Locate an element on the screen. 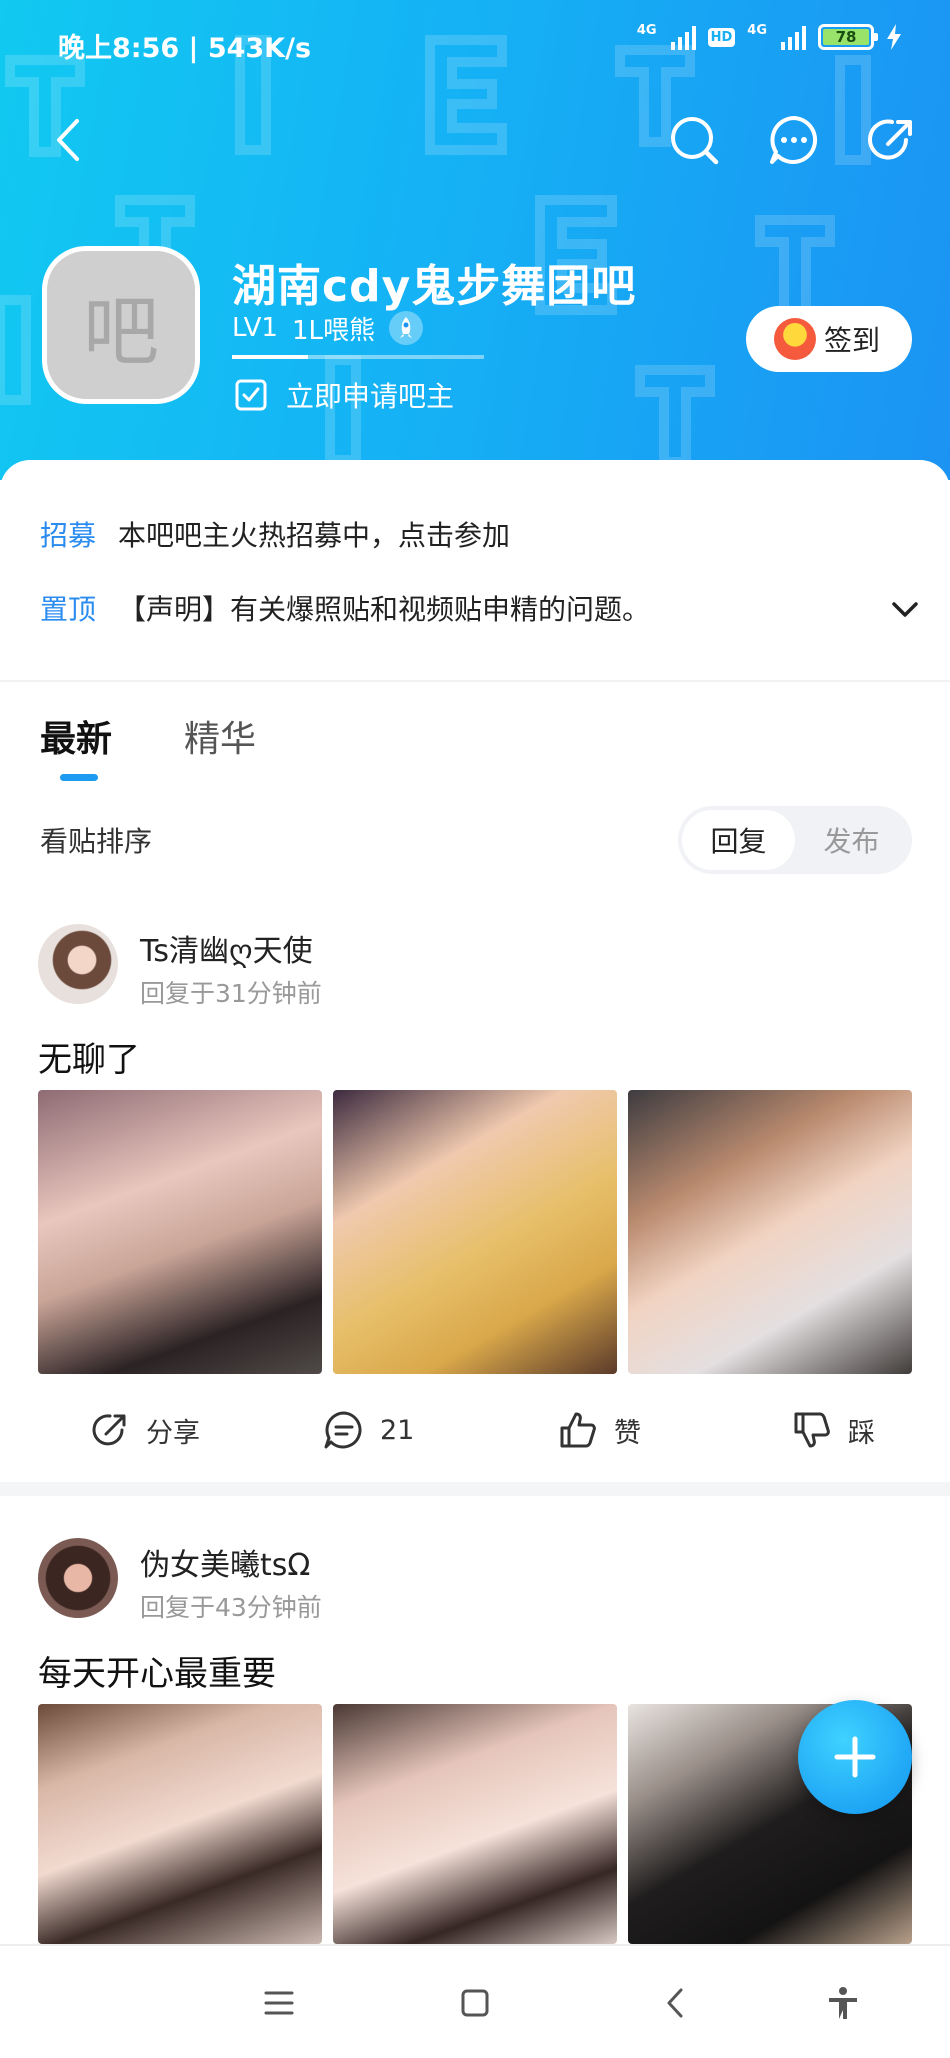 The height and width of the screenshot is (2058, 950). notice-kind: 置顶 is located at coordinates (68, 609).